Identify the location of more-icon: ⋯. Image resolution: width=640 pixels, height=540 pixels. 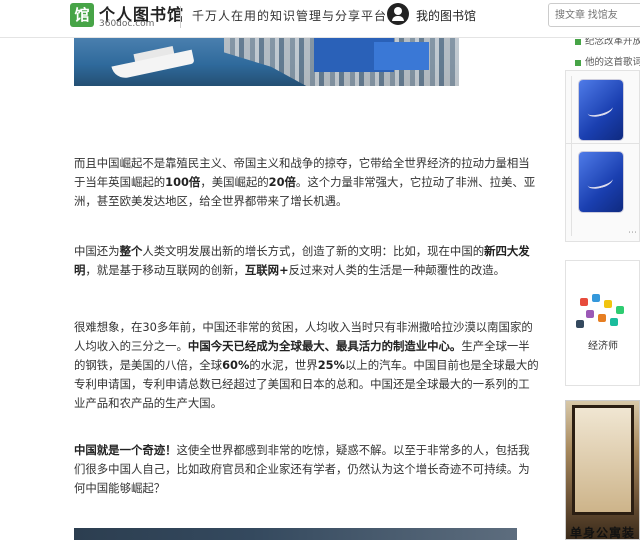
(632, 233).